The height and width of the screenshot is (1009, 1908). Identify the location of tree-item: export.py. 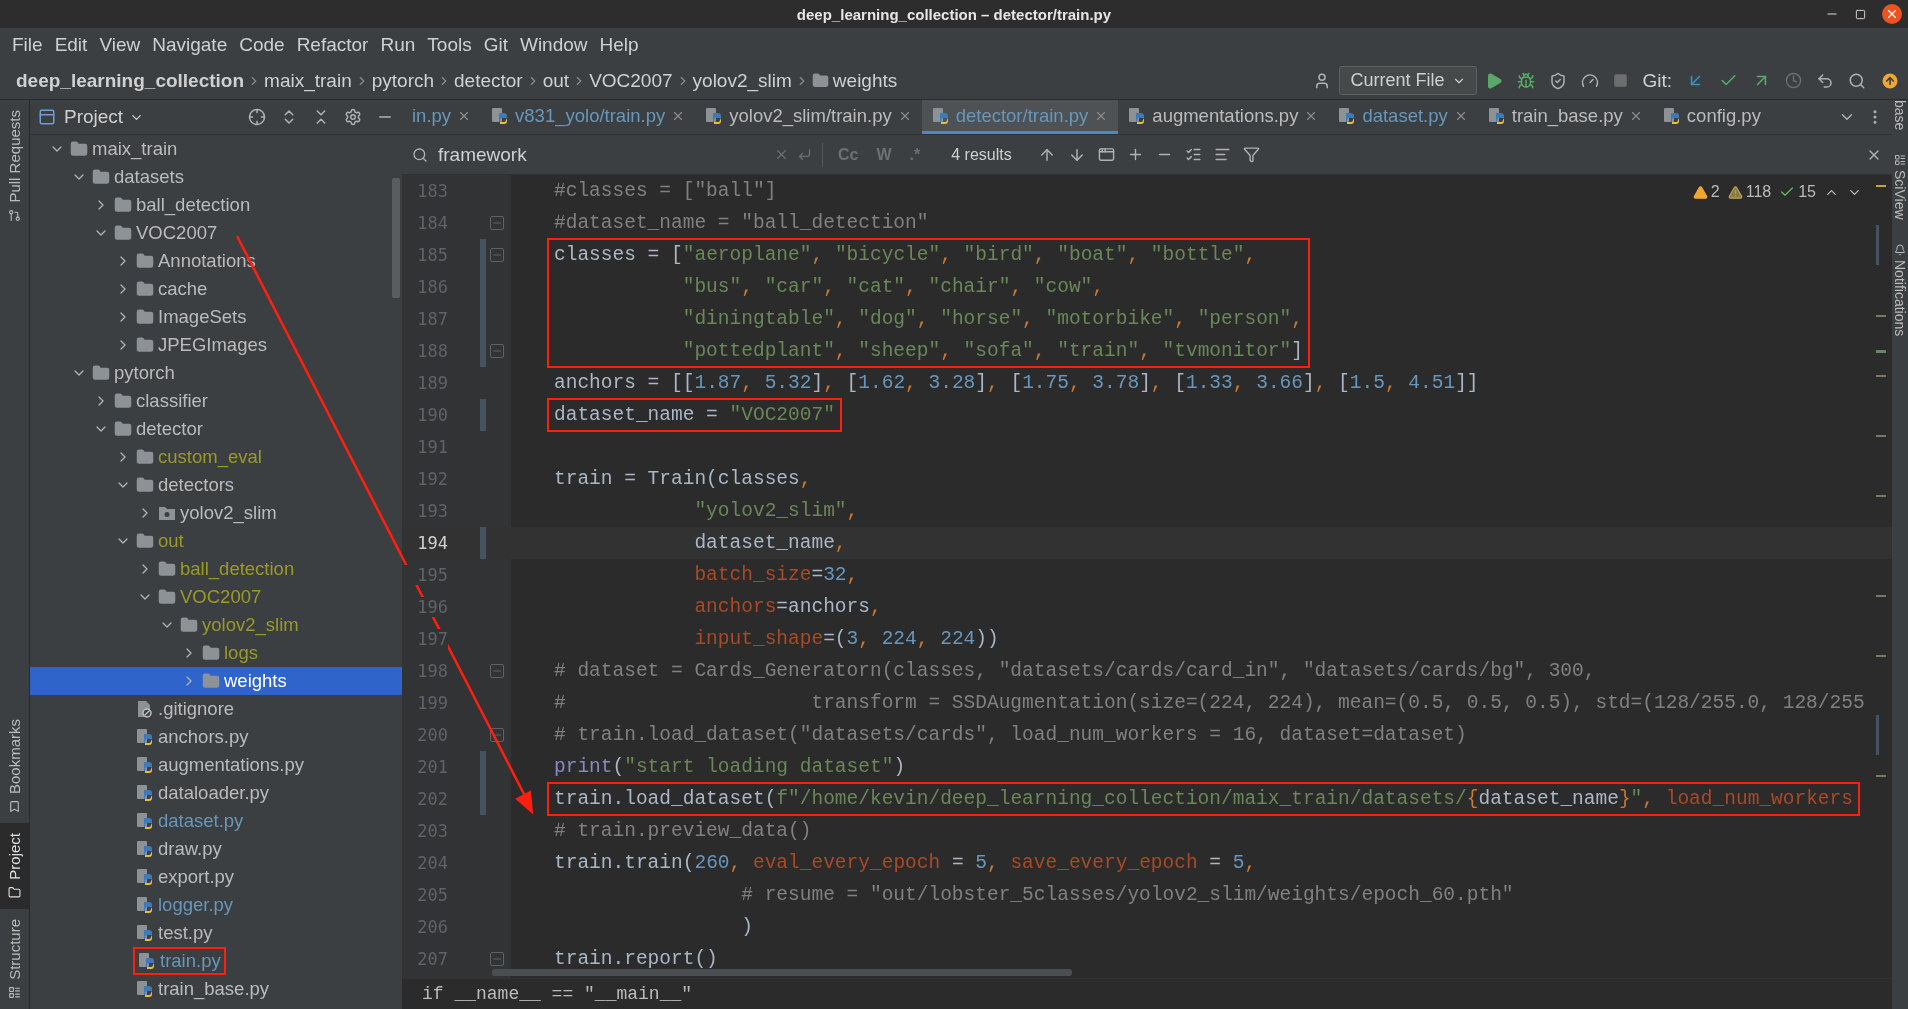
(216, 877).